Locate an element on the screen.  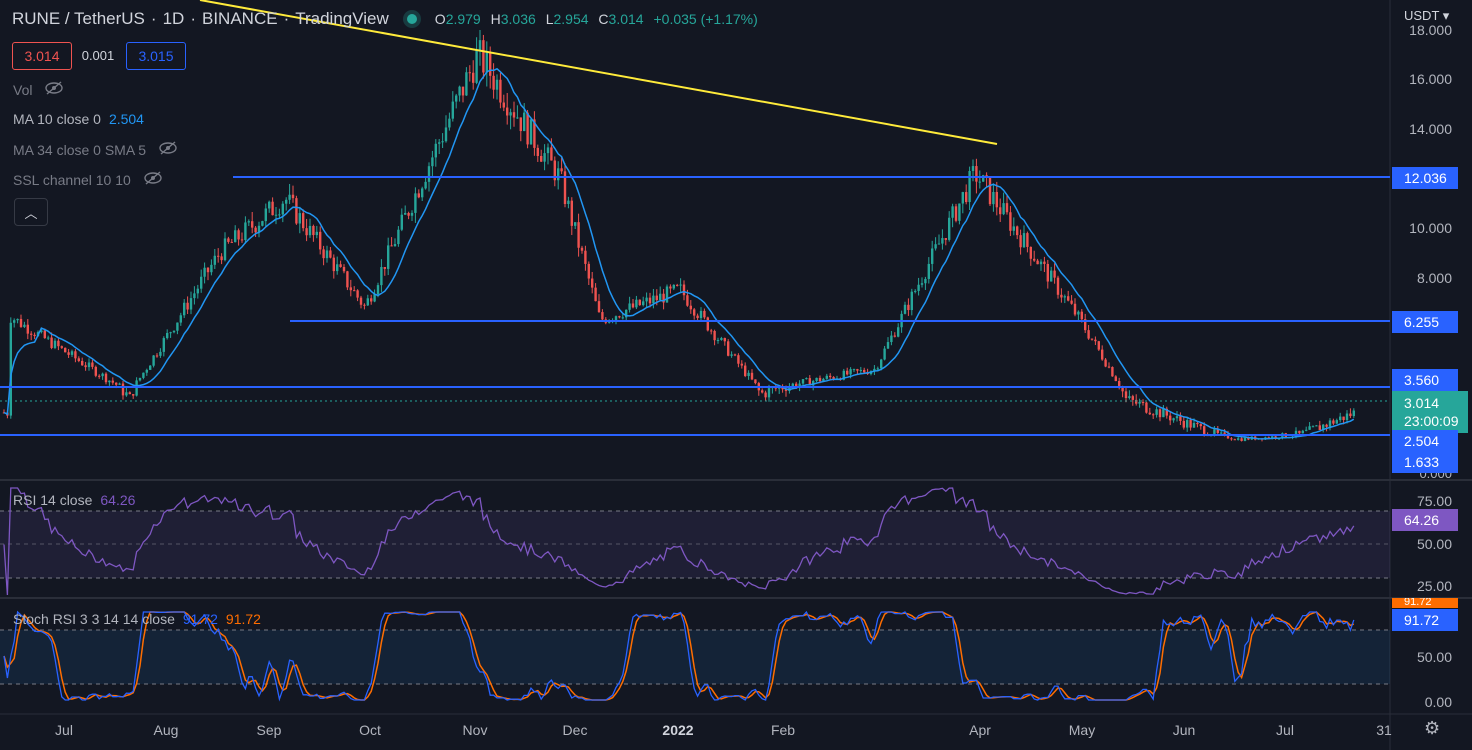
sell-button: 3.014 is located at coordinates (42, 56).